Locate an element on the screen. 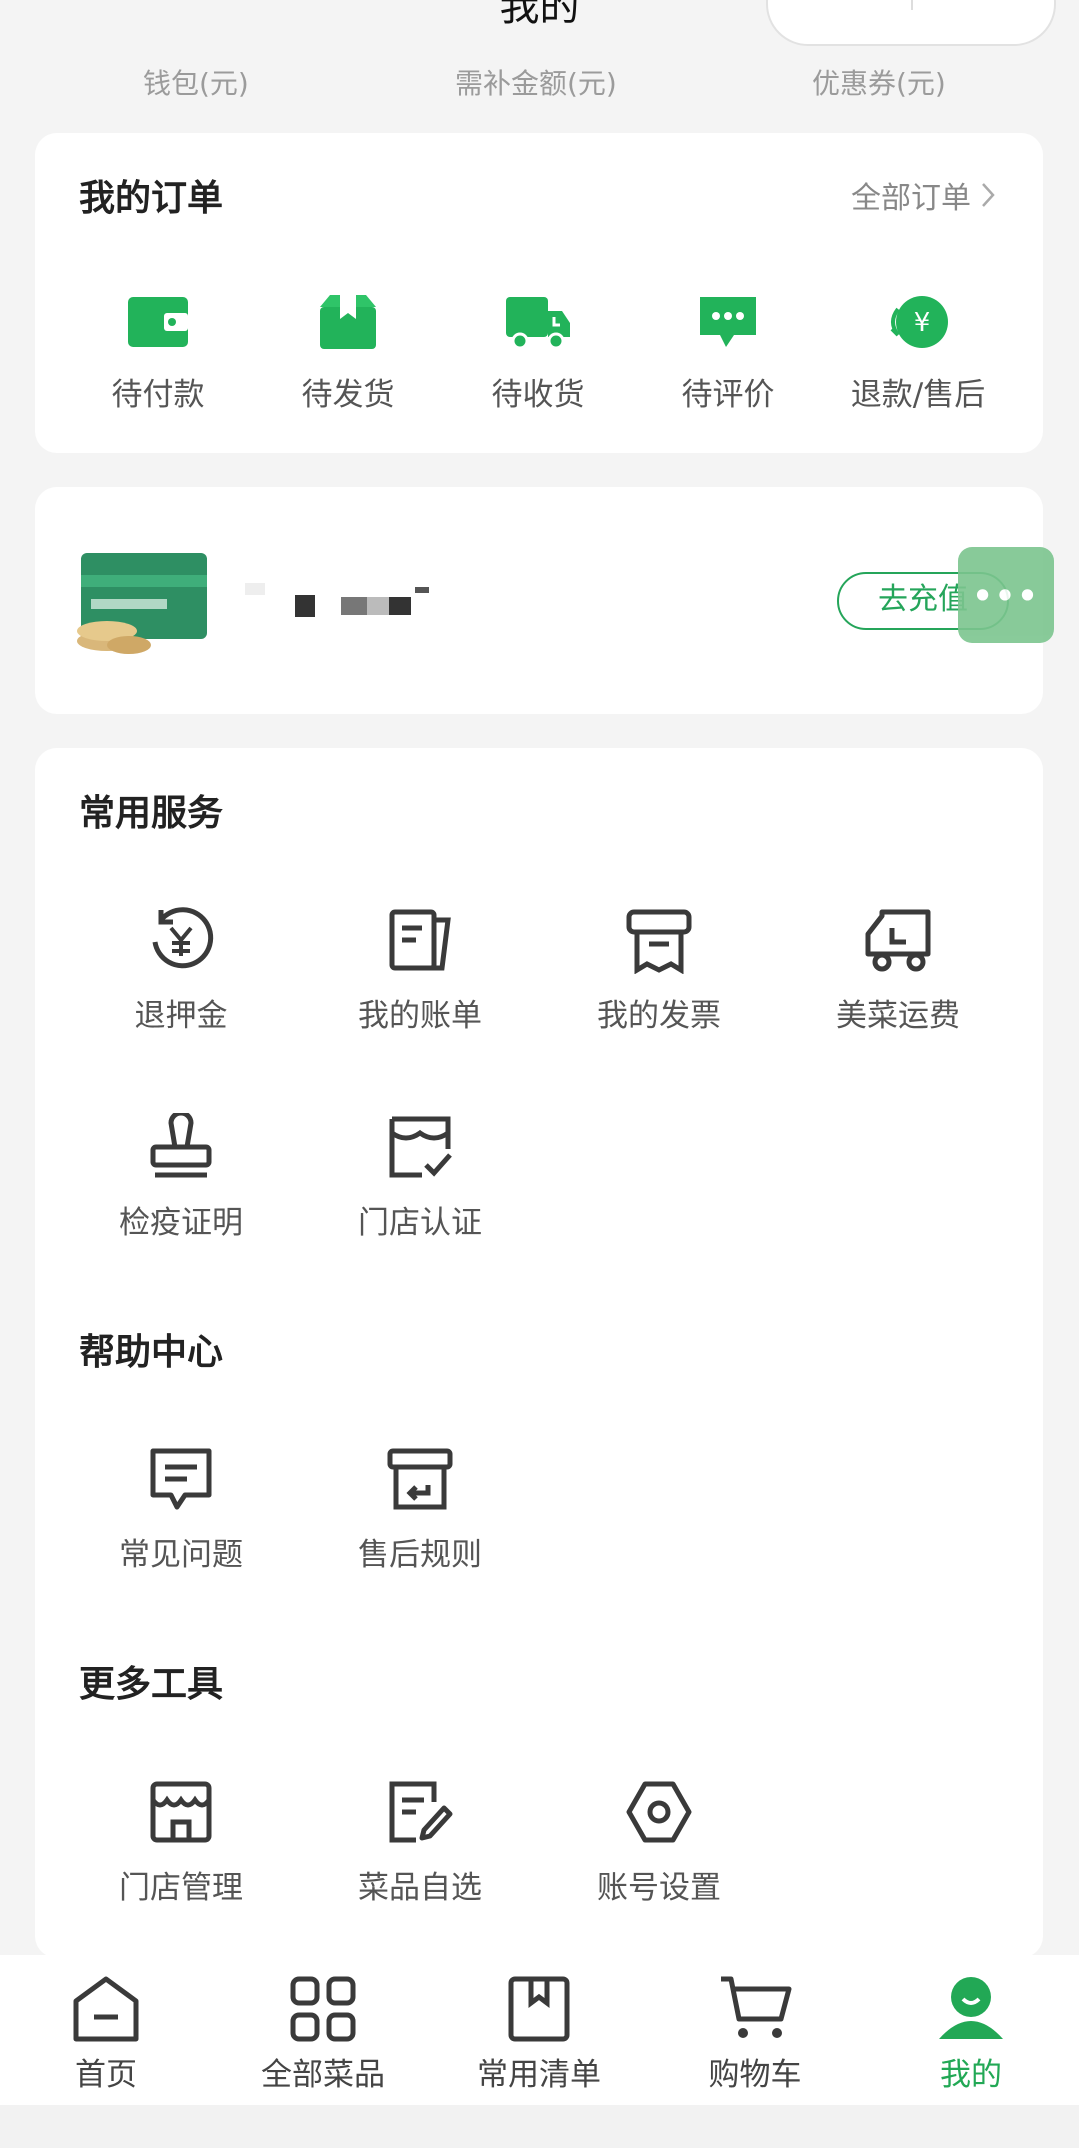 This screenshot has height=2148, width=1079. order-label: 退款/售后 is located at coordinates (918, 395).